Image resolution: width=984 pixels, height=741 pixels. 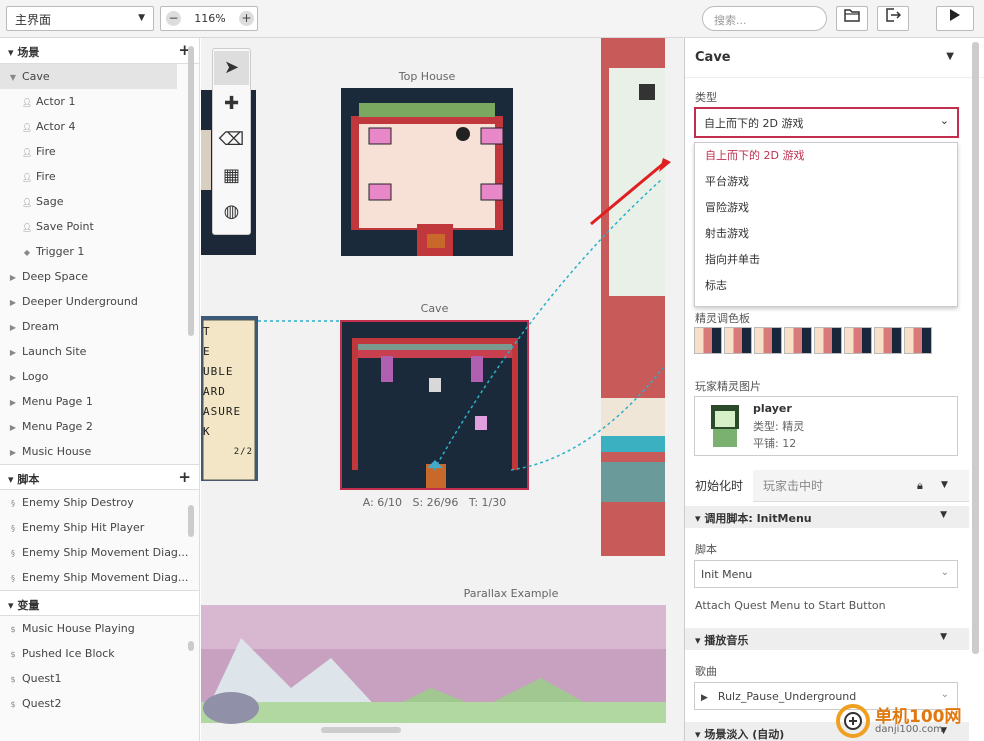 I want to click on watermark-url: danji100.com, so click(x=909, y=729).